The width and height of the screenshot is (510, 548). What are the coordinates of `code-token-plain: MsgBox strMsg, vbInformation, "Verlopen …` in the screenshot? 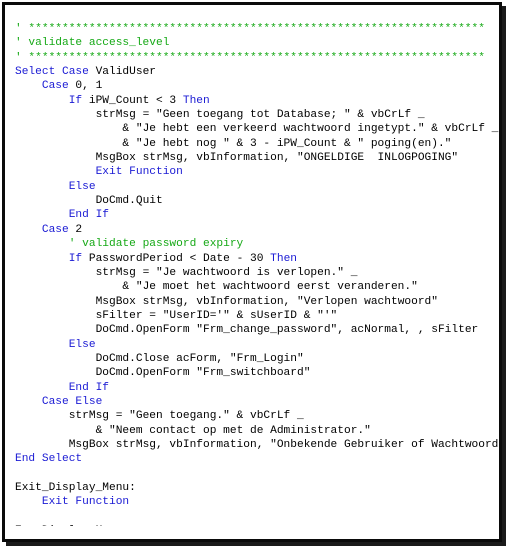 It's located at (266, 301).